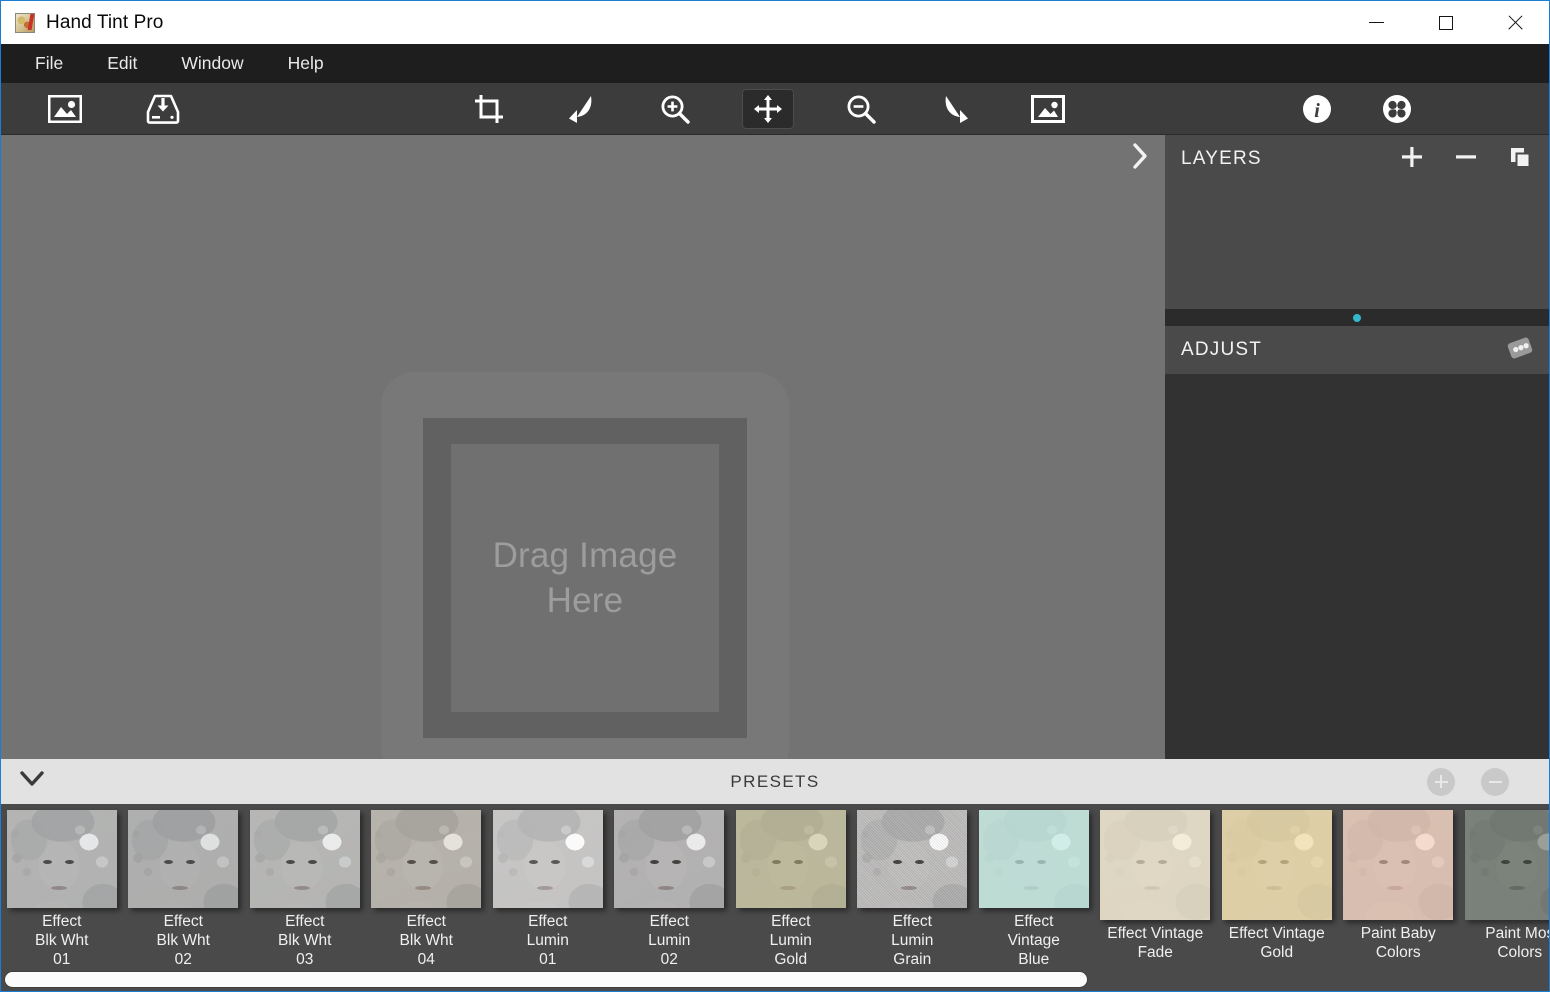 The height and width of the screenshot is (992, 1550). I want to click on close-button, so click(1514, 22).